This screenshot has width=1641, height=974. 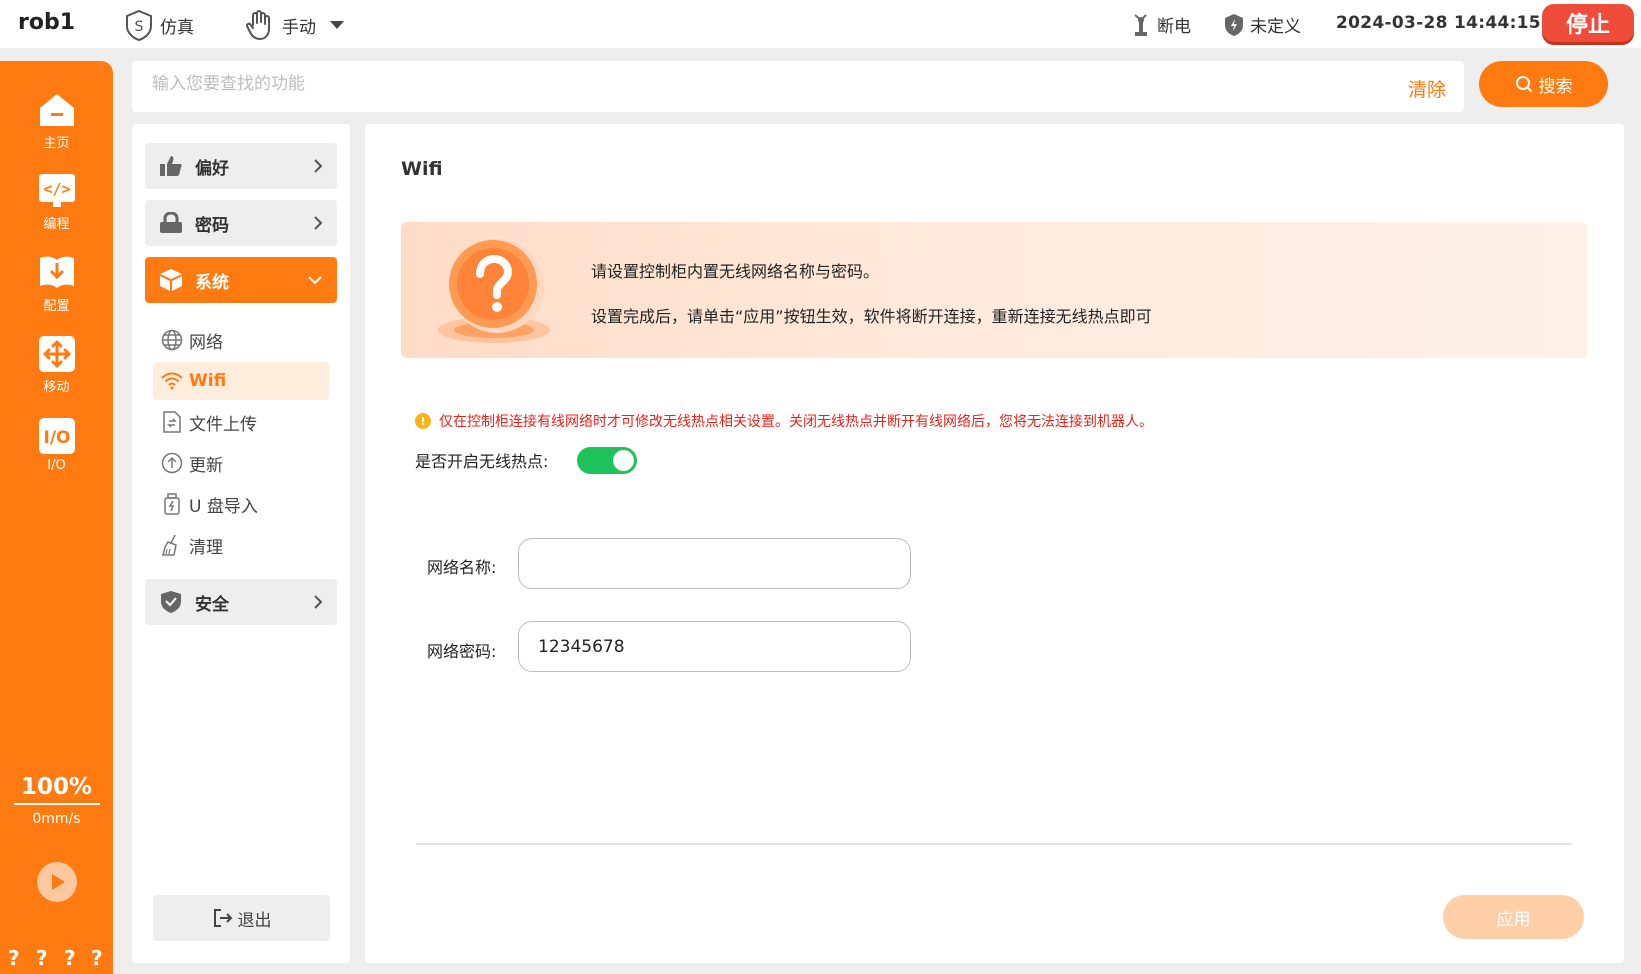 What do you see at coordinates (752, 84) in the screenshot?
I see `search-input` at bounding box center [752, 84].